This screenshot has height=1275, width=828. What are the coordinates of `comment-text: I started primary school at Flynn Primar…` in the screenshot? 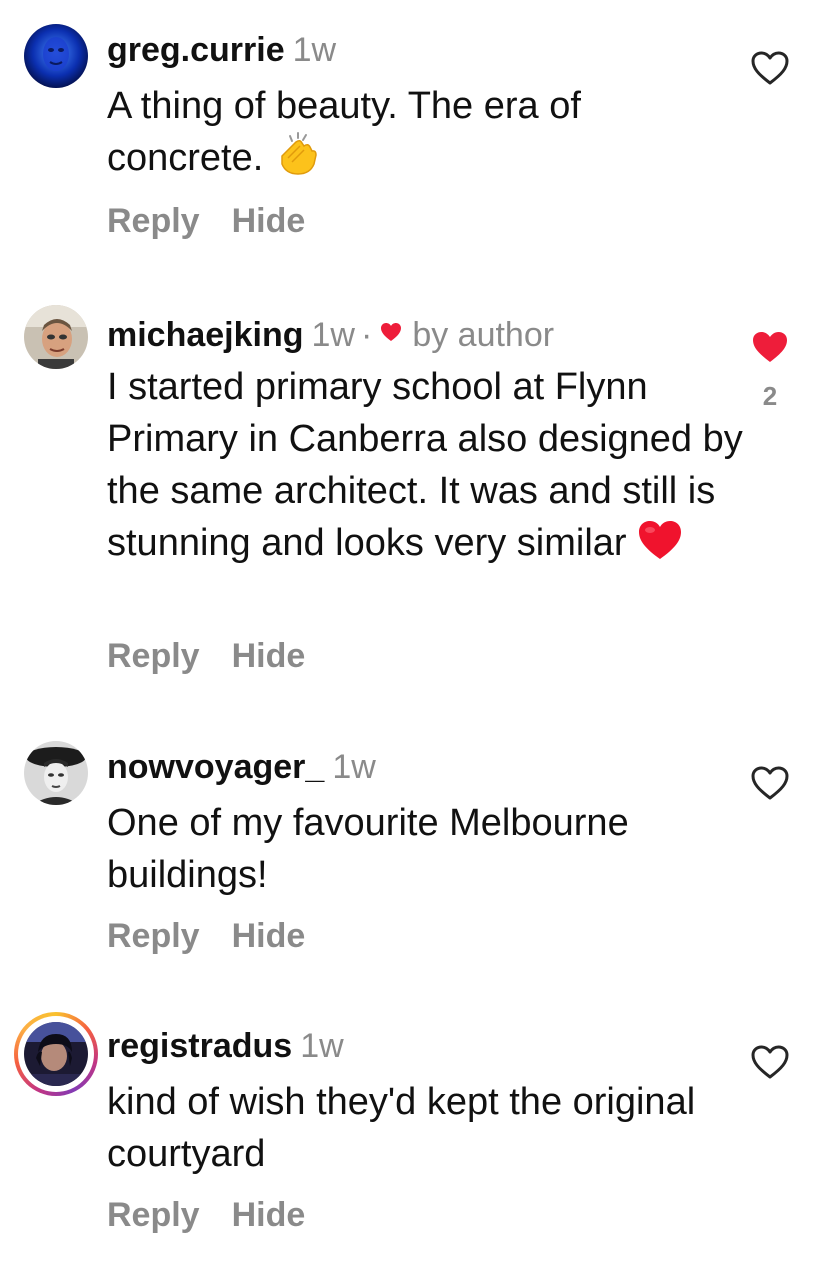 It's located at (427, 468).